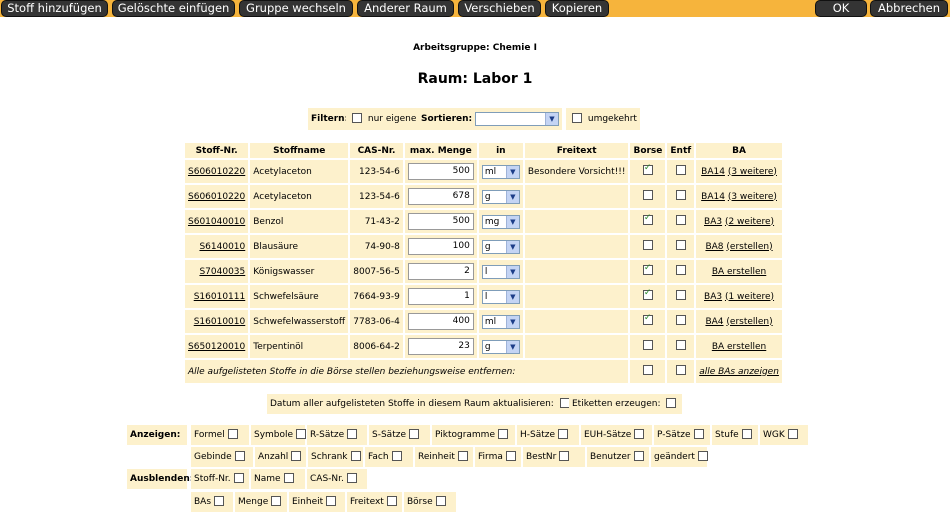 This screenshot has width=950, height=522. I want to click on option-toggle: H-Sätze, so click(548, 435).